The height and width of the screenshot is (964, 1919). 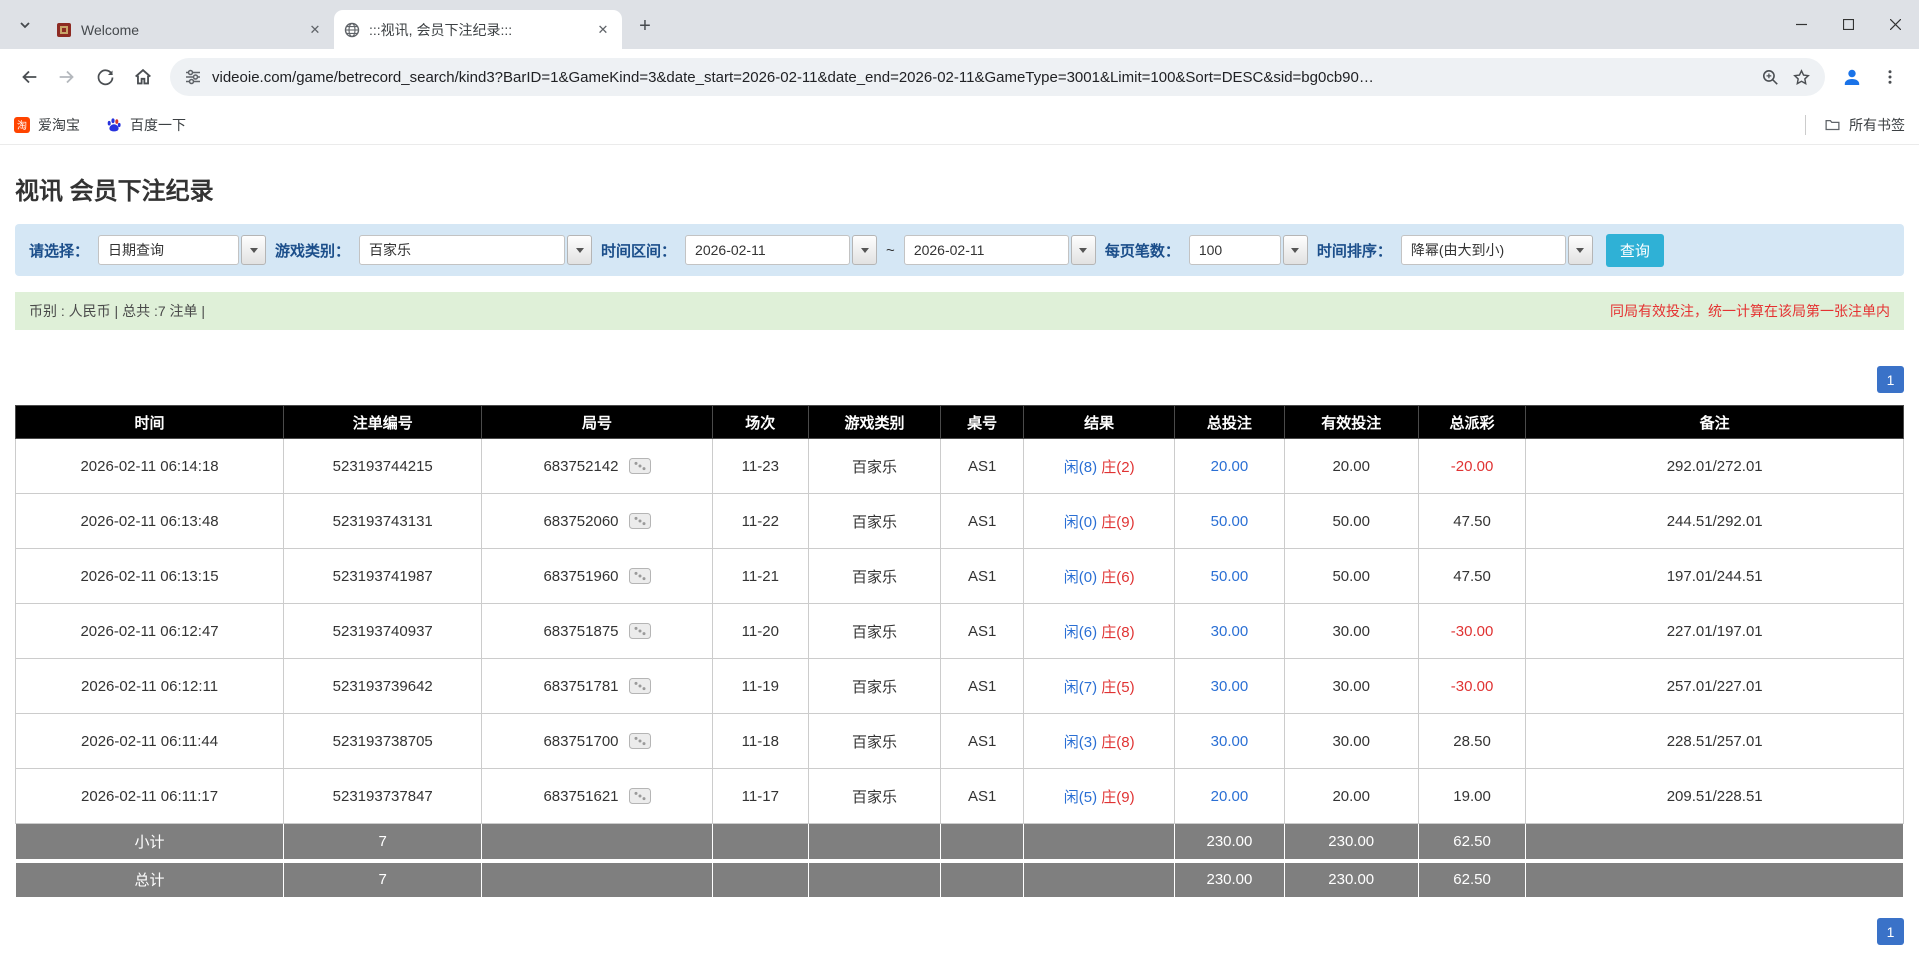 I want to click on page-size-label: 每页笔数：, so click(x=1142, y=251).